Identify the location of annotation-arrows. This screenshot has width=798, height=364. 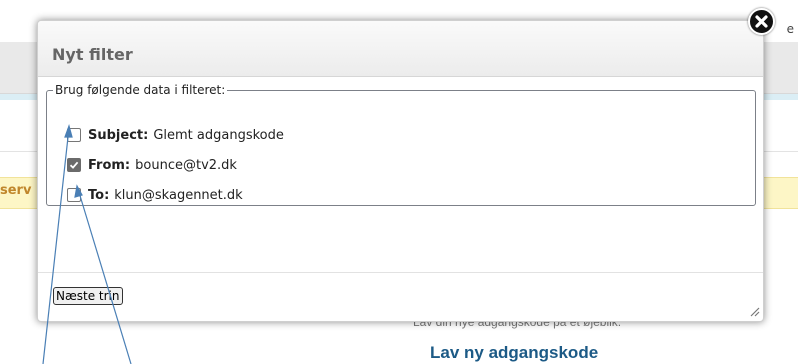
(87, 244).